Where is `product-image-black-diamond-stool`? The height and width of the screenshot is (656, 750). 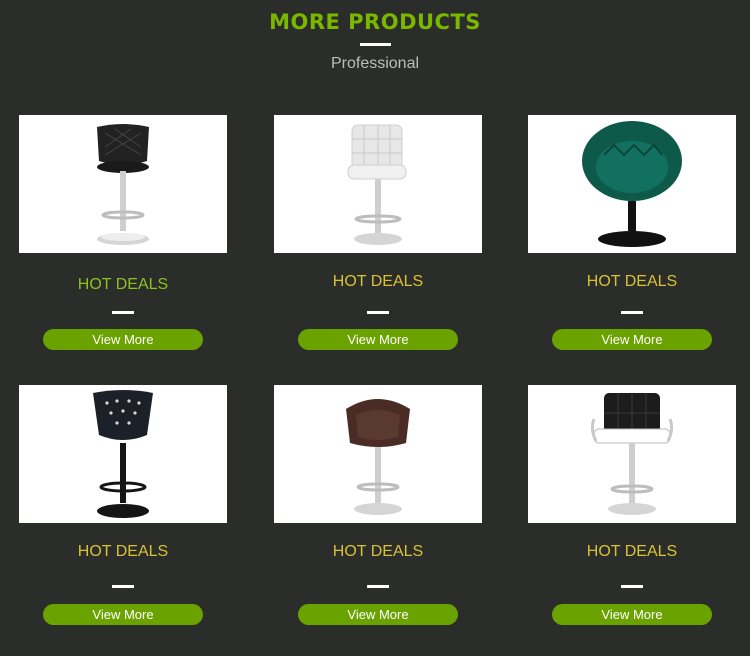 product-image-black-diamond-stool is located at coordinates (123, 184).